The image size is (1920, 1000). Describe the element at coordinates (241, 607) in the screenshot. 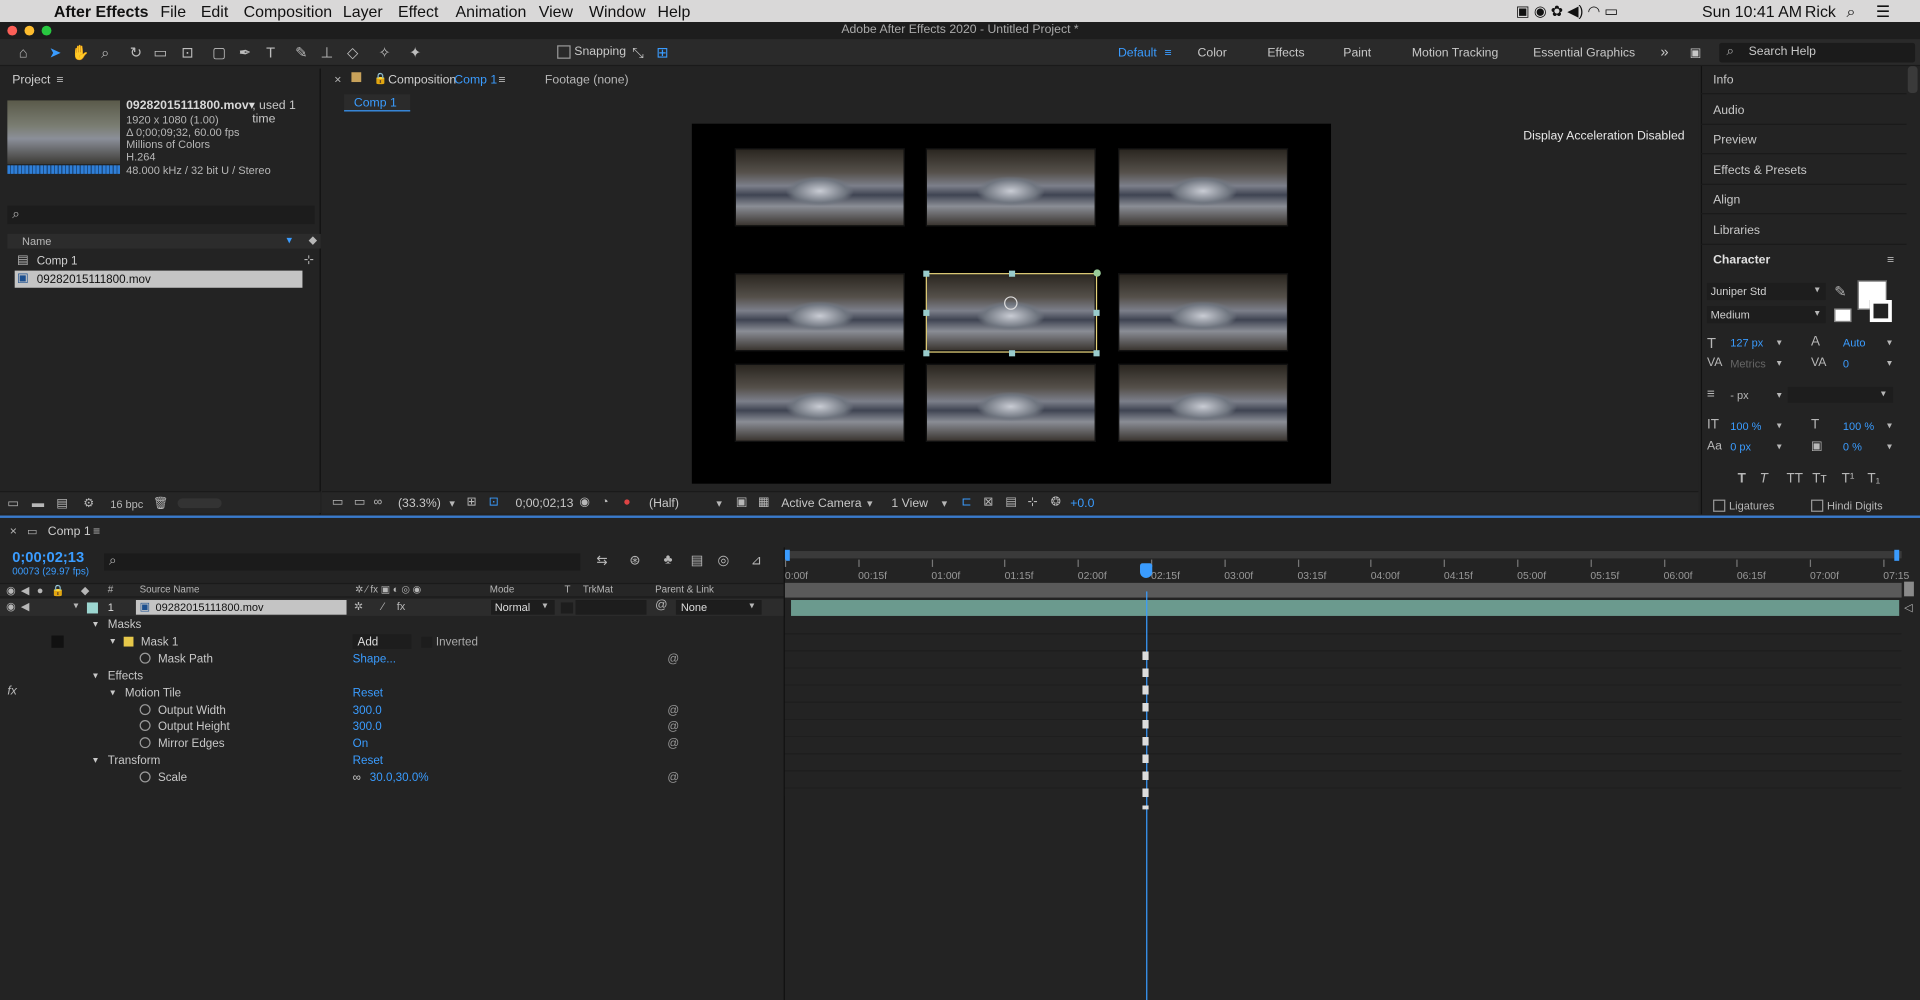

I see `layer-name-field: ▣ 09282015111800.mov` at that location.